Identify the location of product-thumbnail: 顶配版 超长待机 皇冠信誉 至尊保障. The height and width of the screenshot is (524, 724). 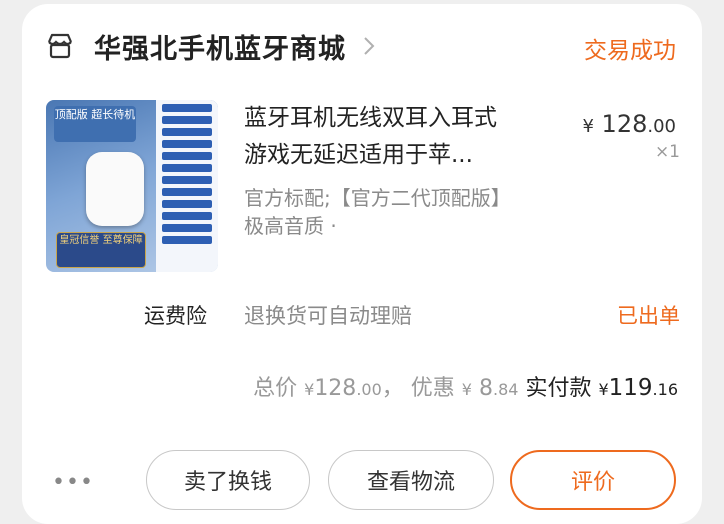
(132, 186).